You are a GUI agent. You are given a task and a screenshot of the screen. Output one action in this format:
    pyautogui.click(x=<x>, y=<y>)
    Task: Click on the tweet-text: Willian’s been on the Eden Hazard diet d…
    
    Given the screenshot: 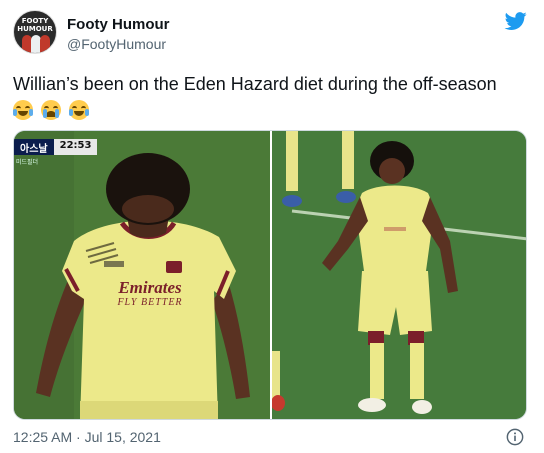 What is the action you would take?
    pyautogui.click(x=263, y=97)
    